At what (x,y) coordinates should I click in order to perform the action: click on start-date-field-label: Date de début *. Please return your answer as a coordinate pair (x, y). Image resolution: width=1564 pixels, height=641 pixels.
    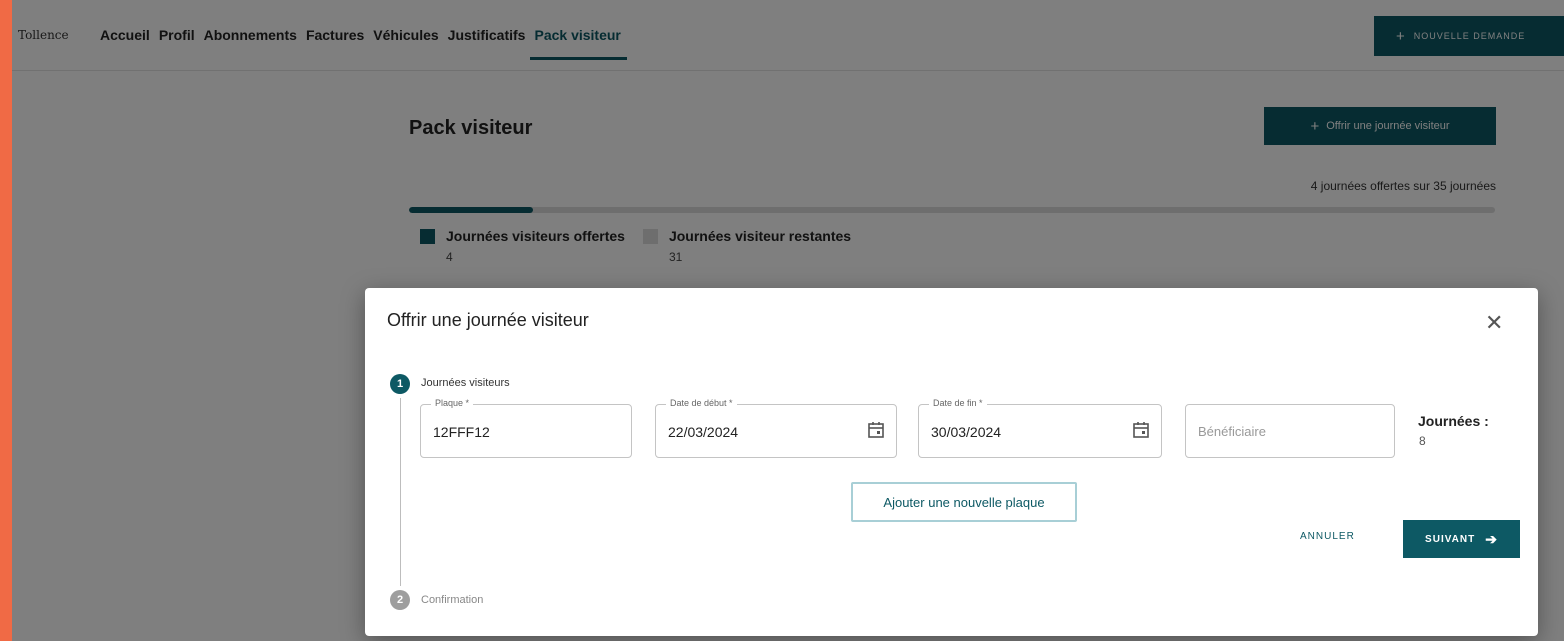
    Looking at the image, I should click on (701, 403).